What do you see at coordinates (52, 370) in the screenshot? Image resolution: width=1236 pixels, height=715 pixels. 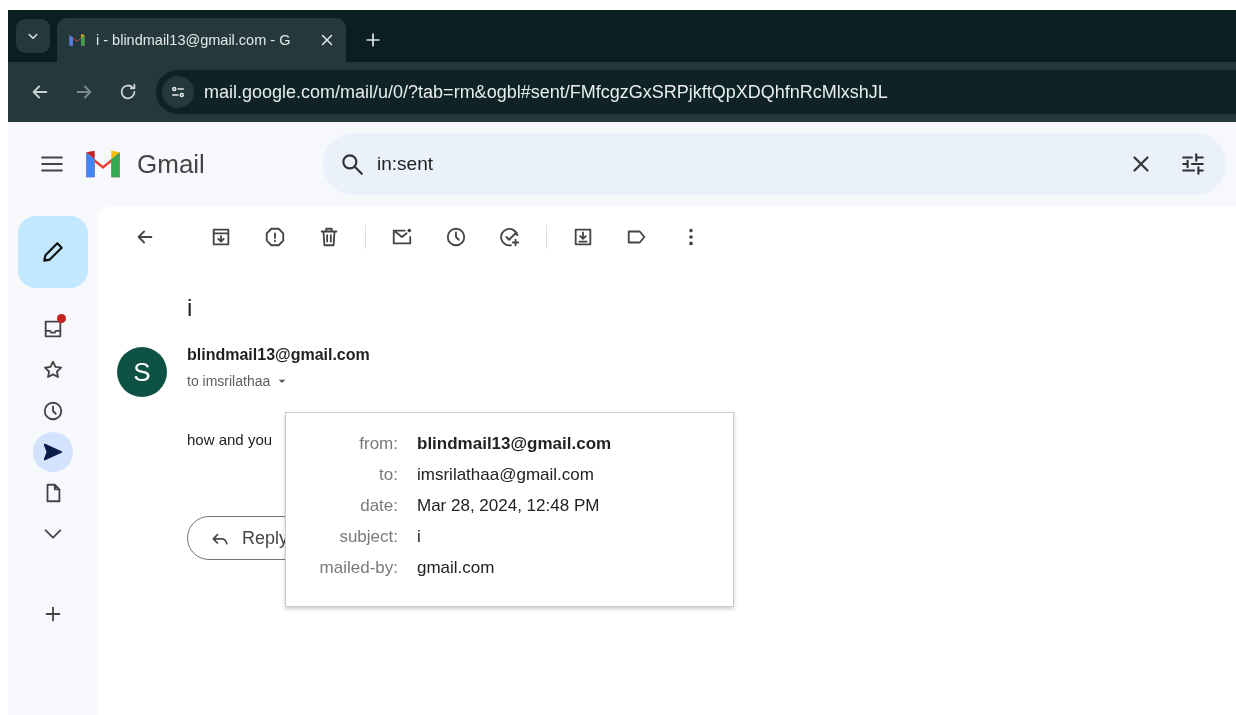 I see `star-icon` at bounding box center [52, 370].